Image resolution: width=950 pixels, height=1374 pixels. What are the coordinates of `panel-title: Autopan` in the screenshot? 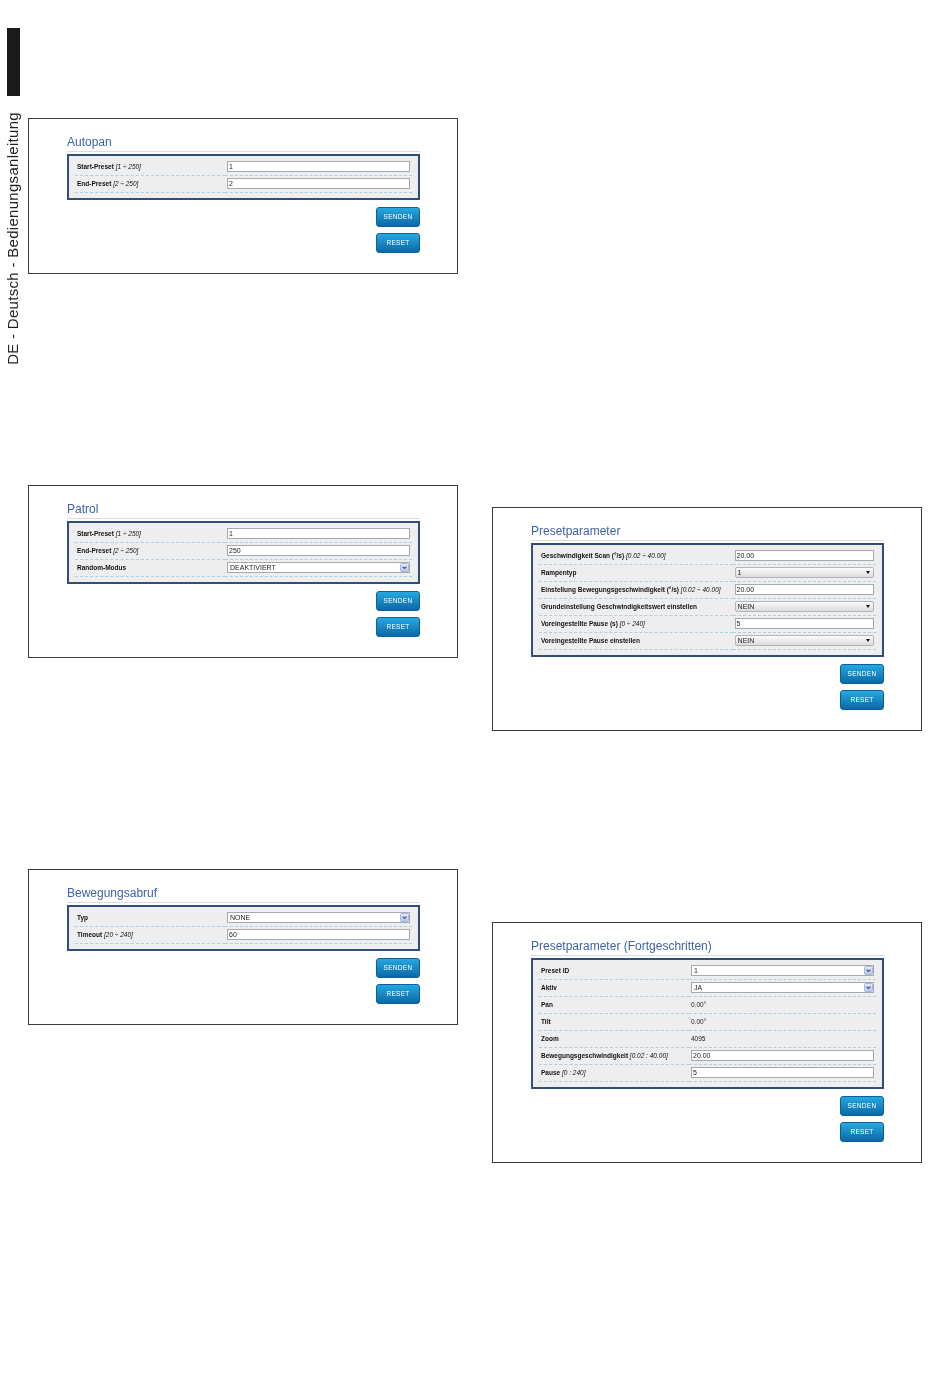 It's located at (89, 142).